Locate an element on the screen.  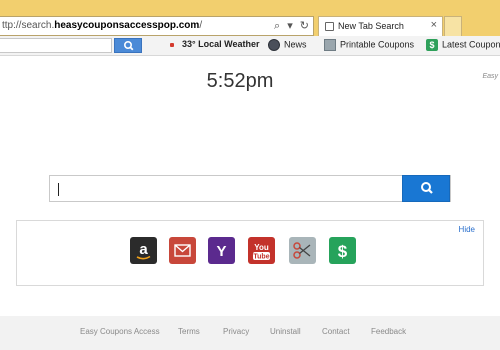
youtube-glyph-icon: You Tube is located at coordinates (261, 252).